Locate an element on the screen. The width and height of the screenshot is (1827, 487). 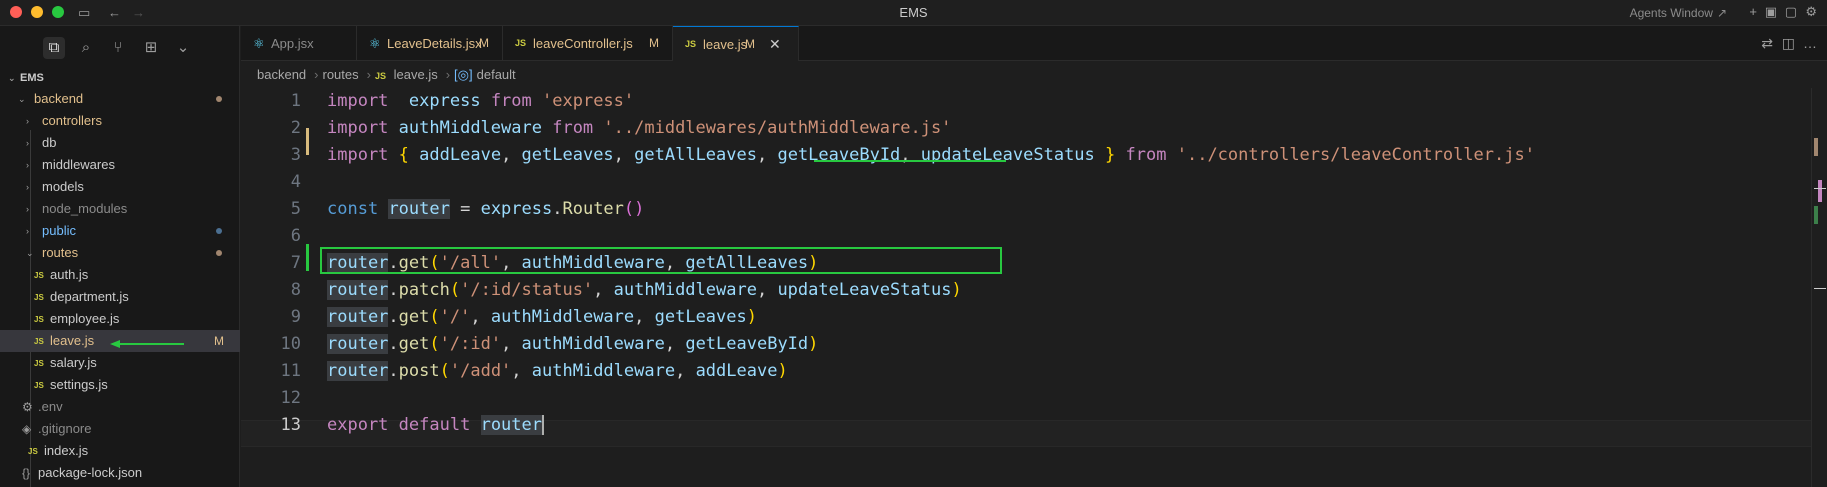
agents-window-link: Agents Window ↗ is located at coordinates (1678, 13).